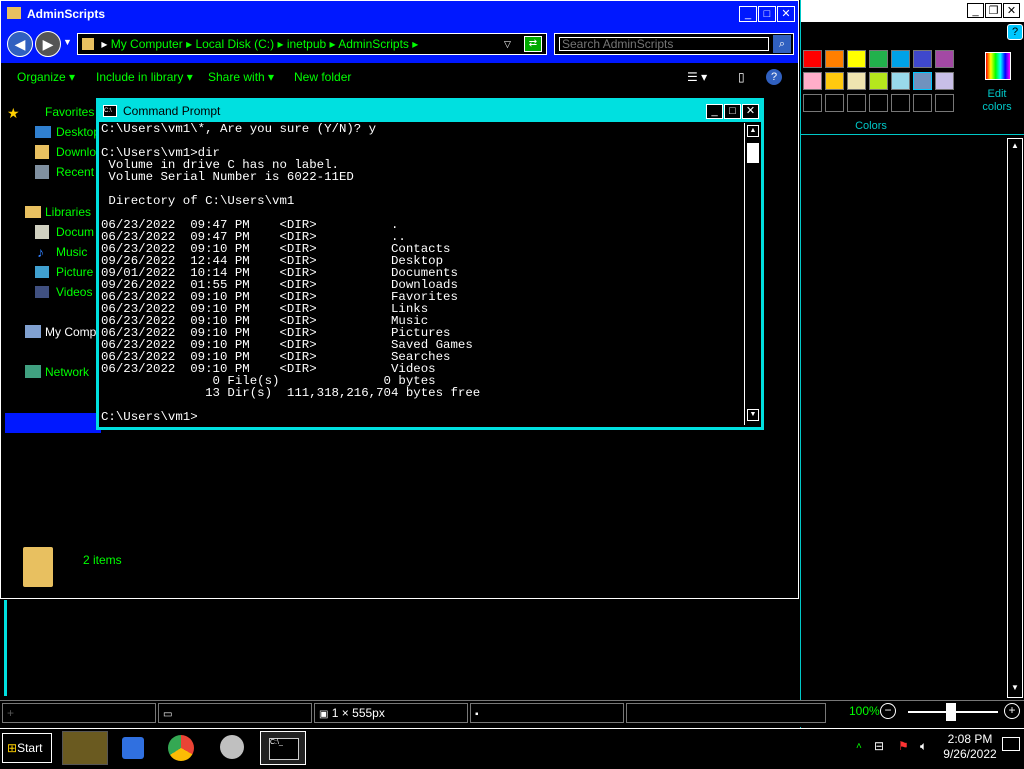  I want to click on paint-minimize-button: _, so click(975, 10).